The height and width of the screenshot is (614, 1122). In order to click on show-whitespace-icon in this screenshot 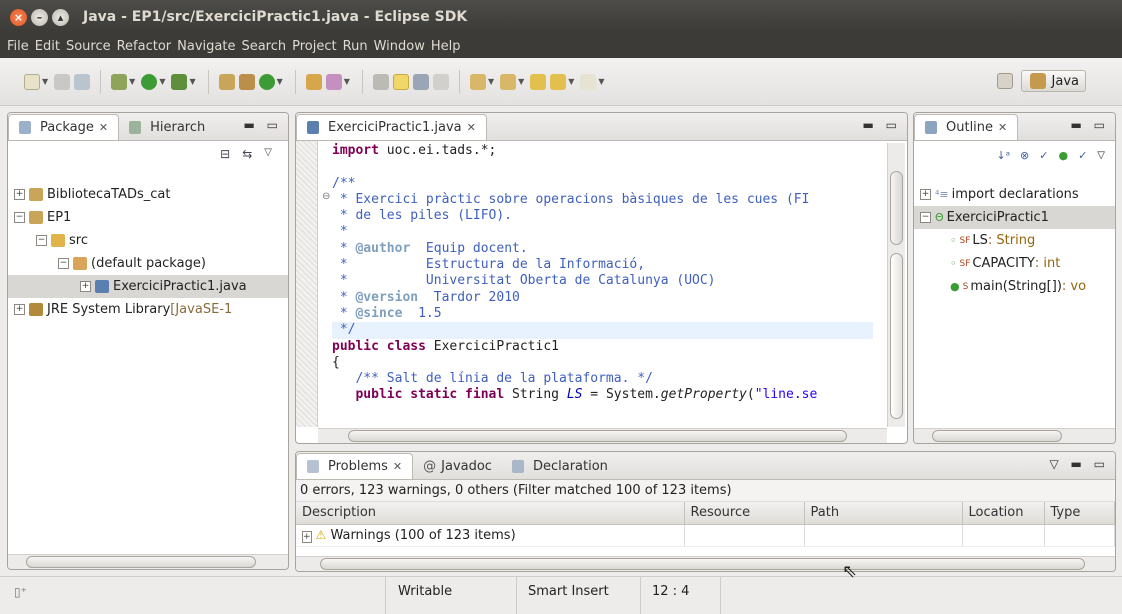, I will do `click(440, 81)`.